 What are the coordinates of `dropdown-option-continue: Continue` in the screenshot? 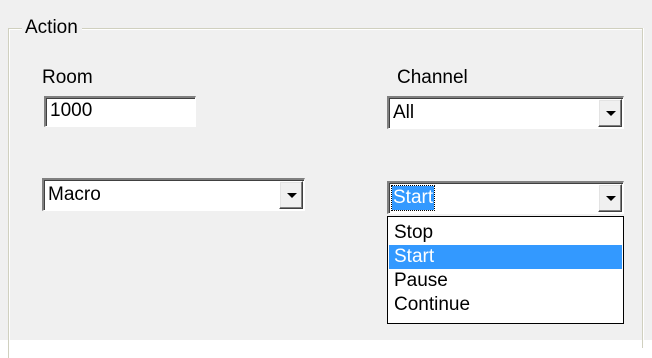 It's located at (505, 305).